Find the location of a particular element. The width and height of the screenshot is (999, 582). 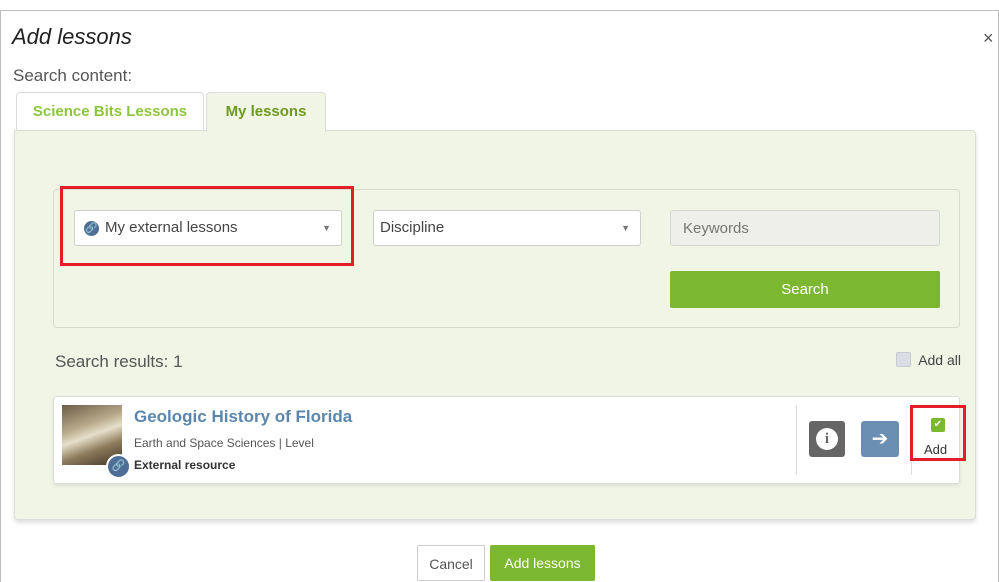

lesson-title-link: Geologic History of Florida is located at coordinates (243, 417).